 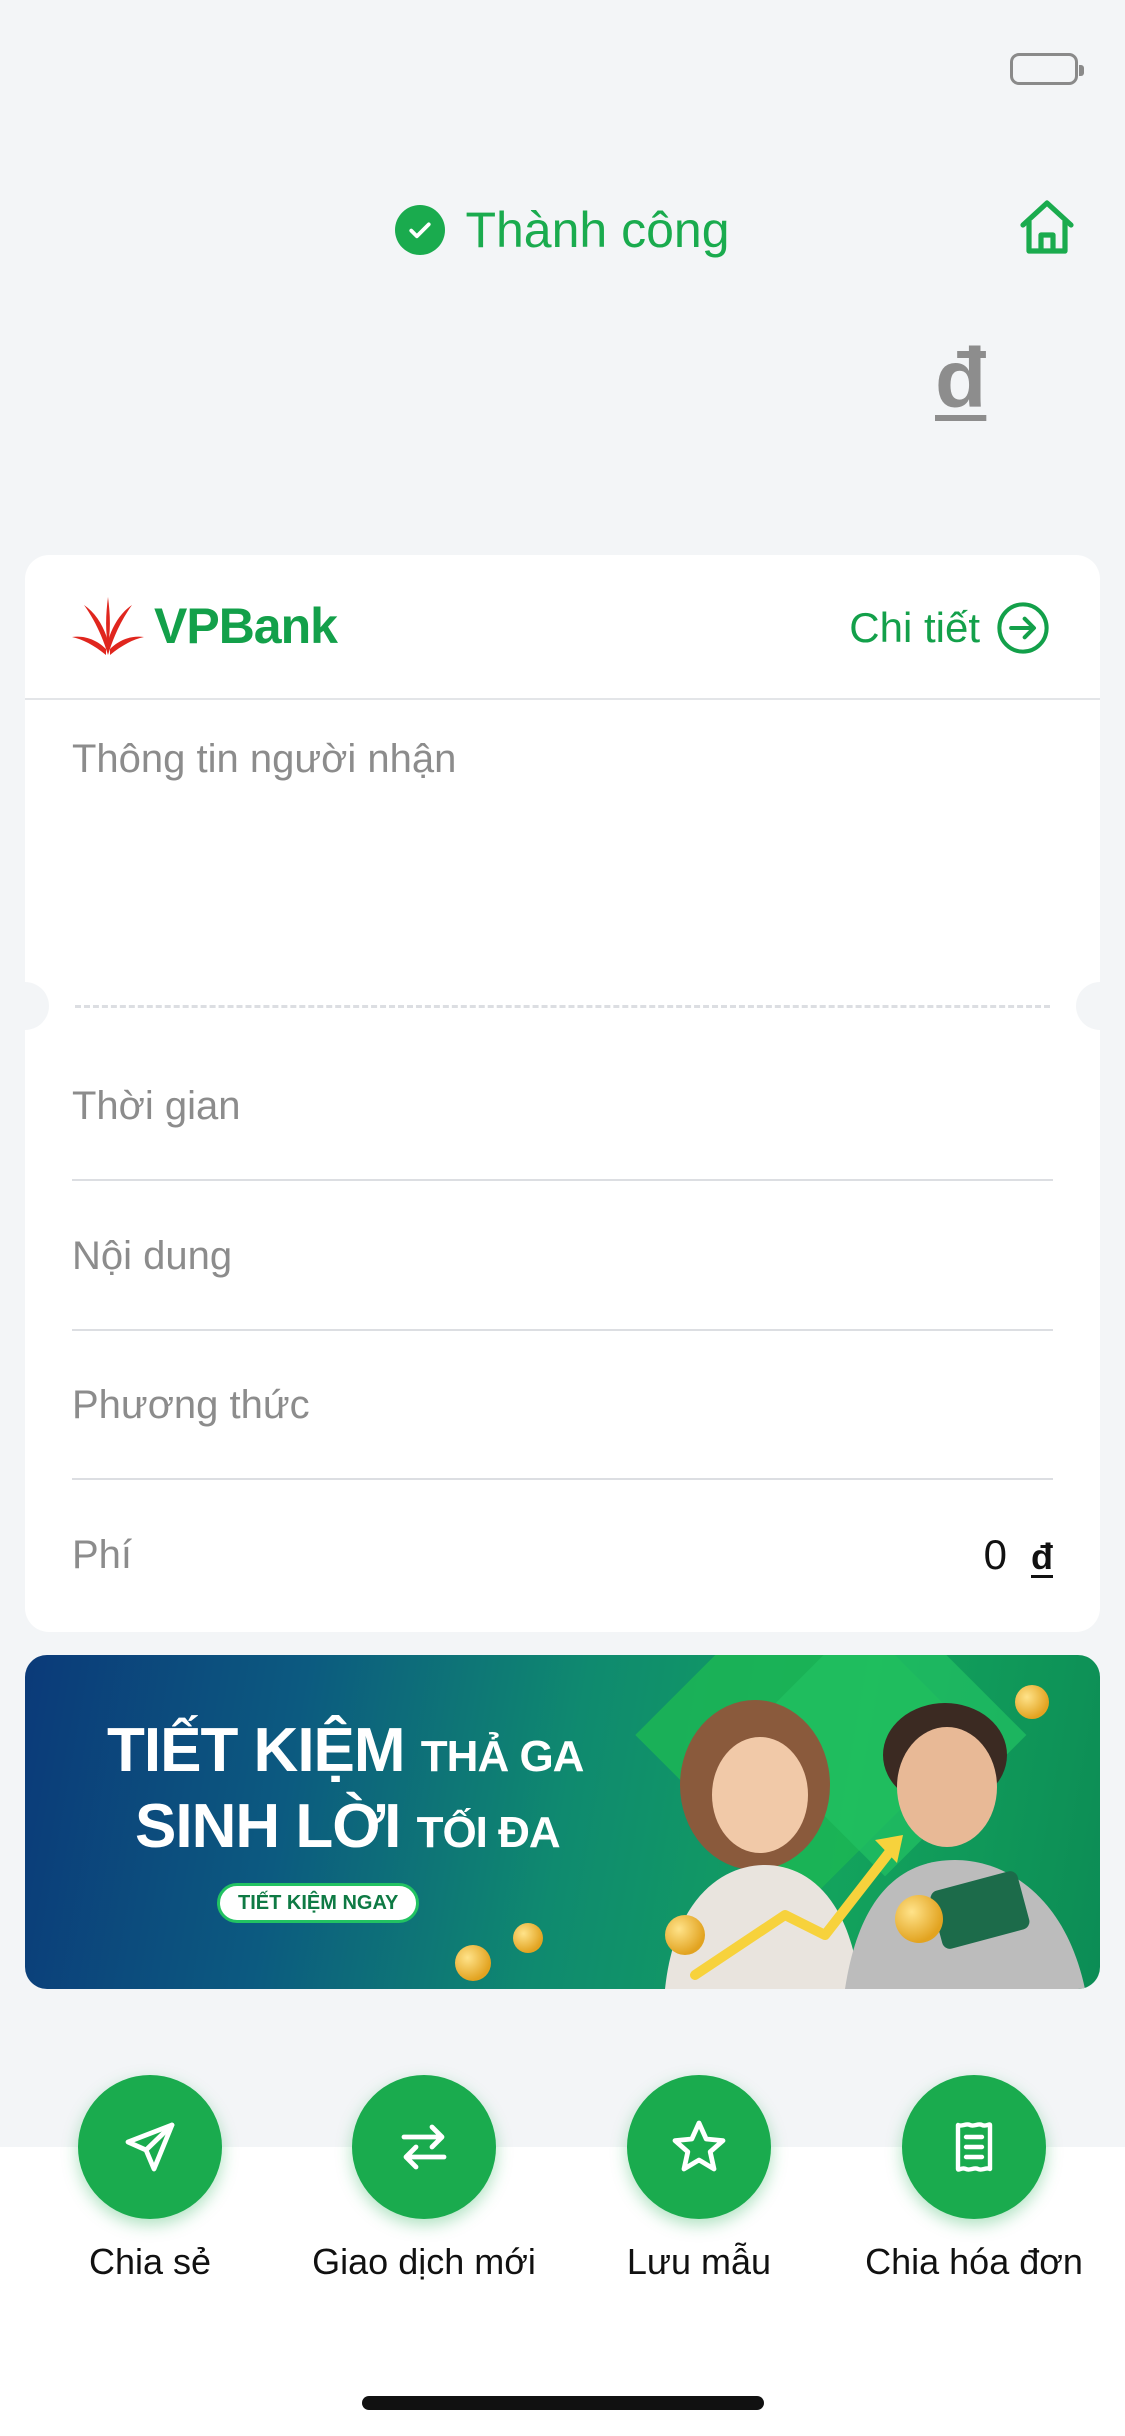 I want to click on star-icon, so click(x=699, y=2146).